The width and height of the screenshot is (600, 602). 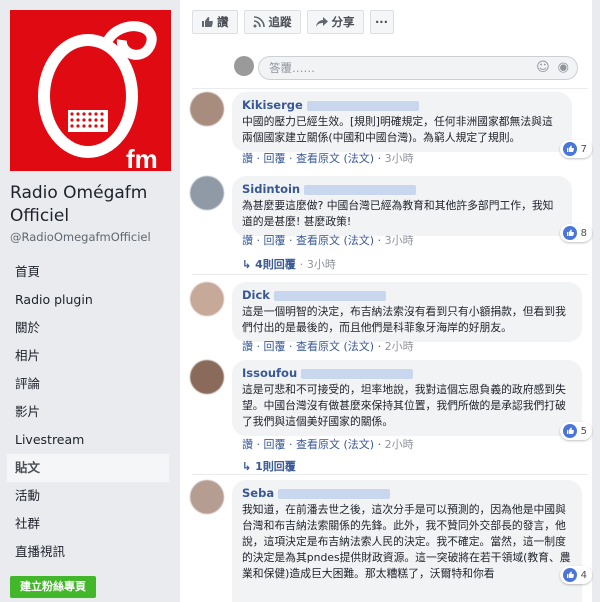 What do you see at coordinates (80, 237) in the screenshot?
I see `page-handle: @RadioOmegafmOfficiel` at bounding box center [80, 237].